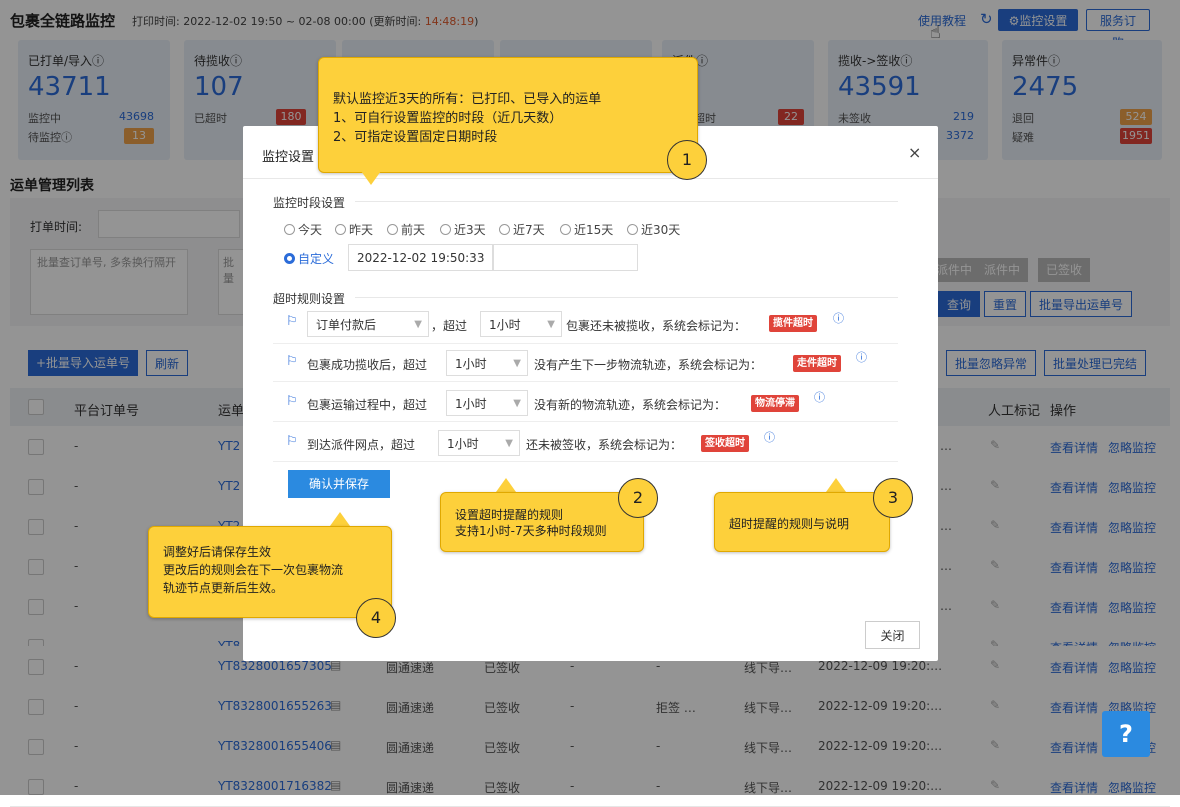  I want to click on help-button: ?, so click(1126, 734).